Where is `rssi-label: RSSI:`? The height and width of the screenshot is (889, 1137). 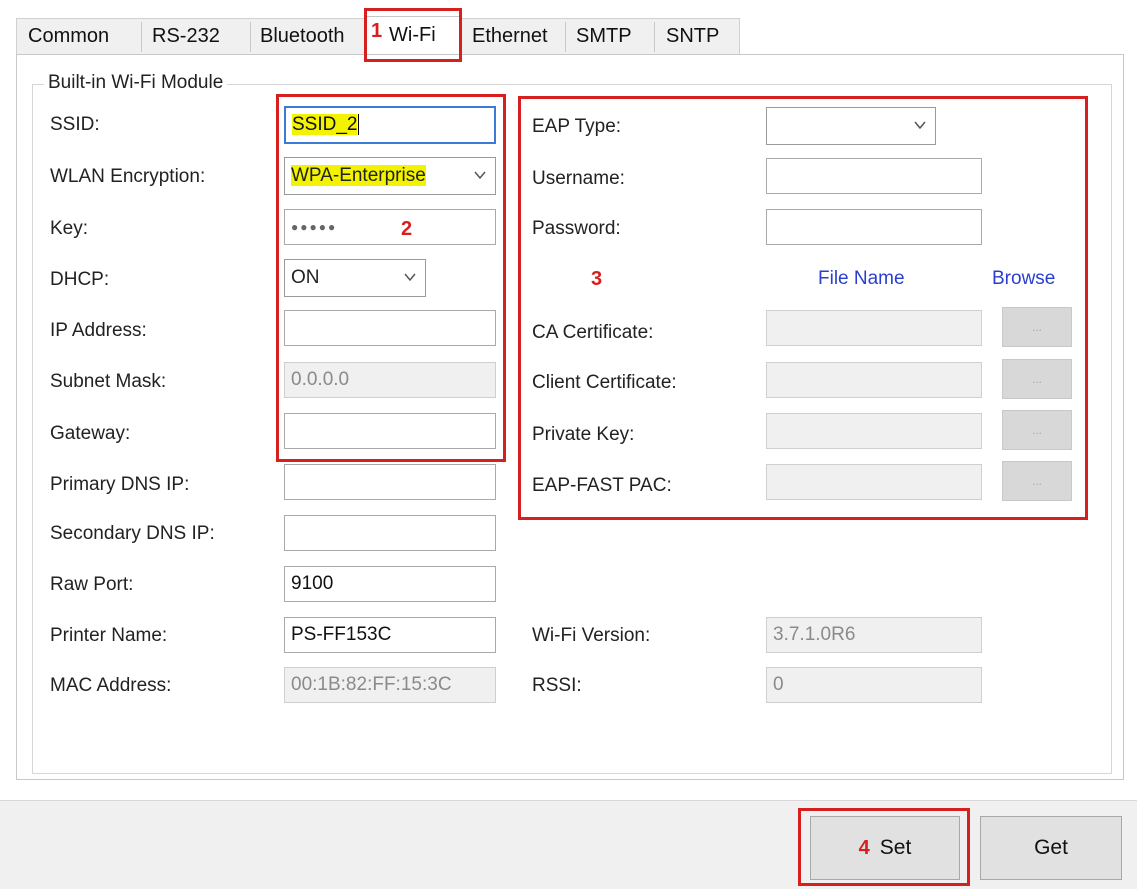 rssi-label: RSSI: is located at coordinates (557, 685).